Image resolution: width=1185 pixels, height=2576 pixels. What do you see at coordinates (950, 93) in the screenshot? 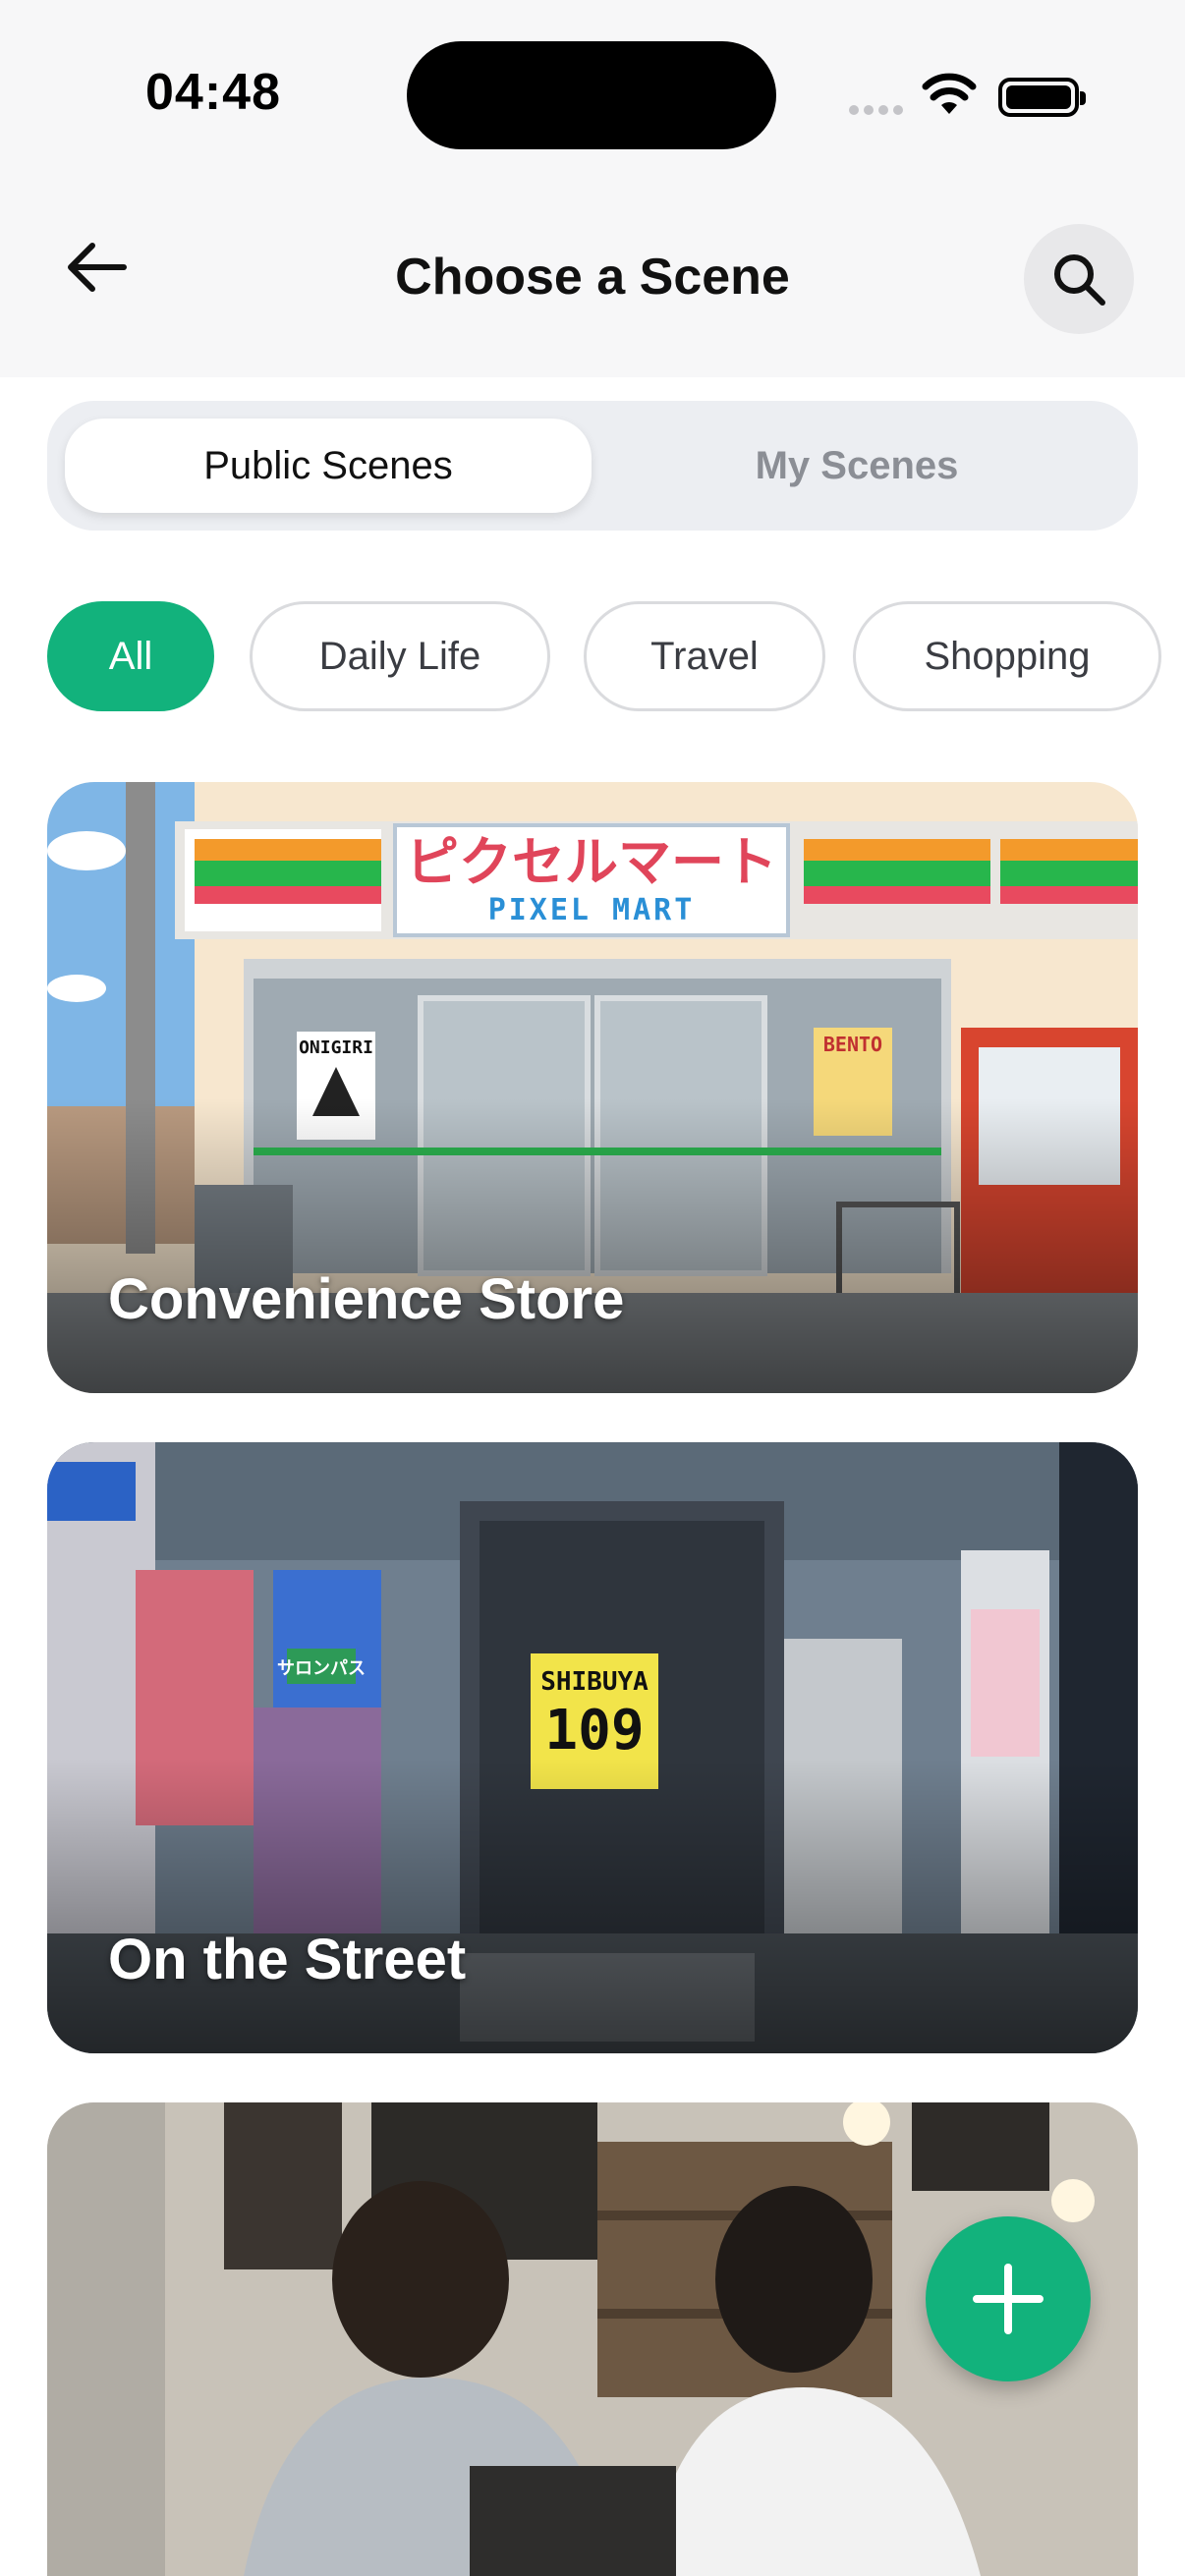
I see `wifi-icon` at bounding box center [950, 93].